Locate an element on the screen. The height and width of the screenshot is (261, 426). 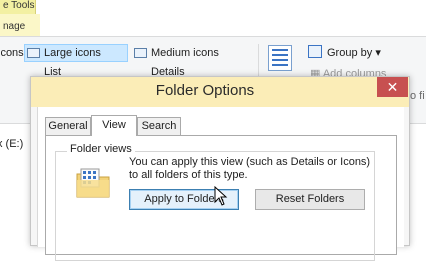
medium-icons-icon is located at coordinates (140, 53).